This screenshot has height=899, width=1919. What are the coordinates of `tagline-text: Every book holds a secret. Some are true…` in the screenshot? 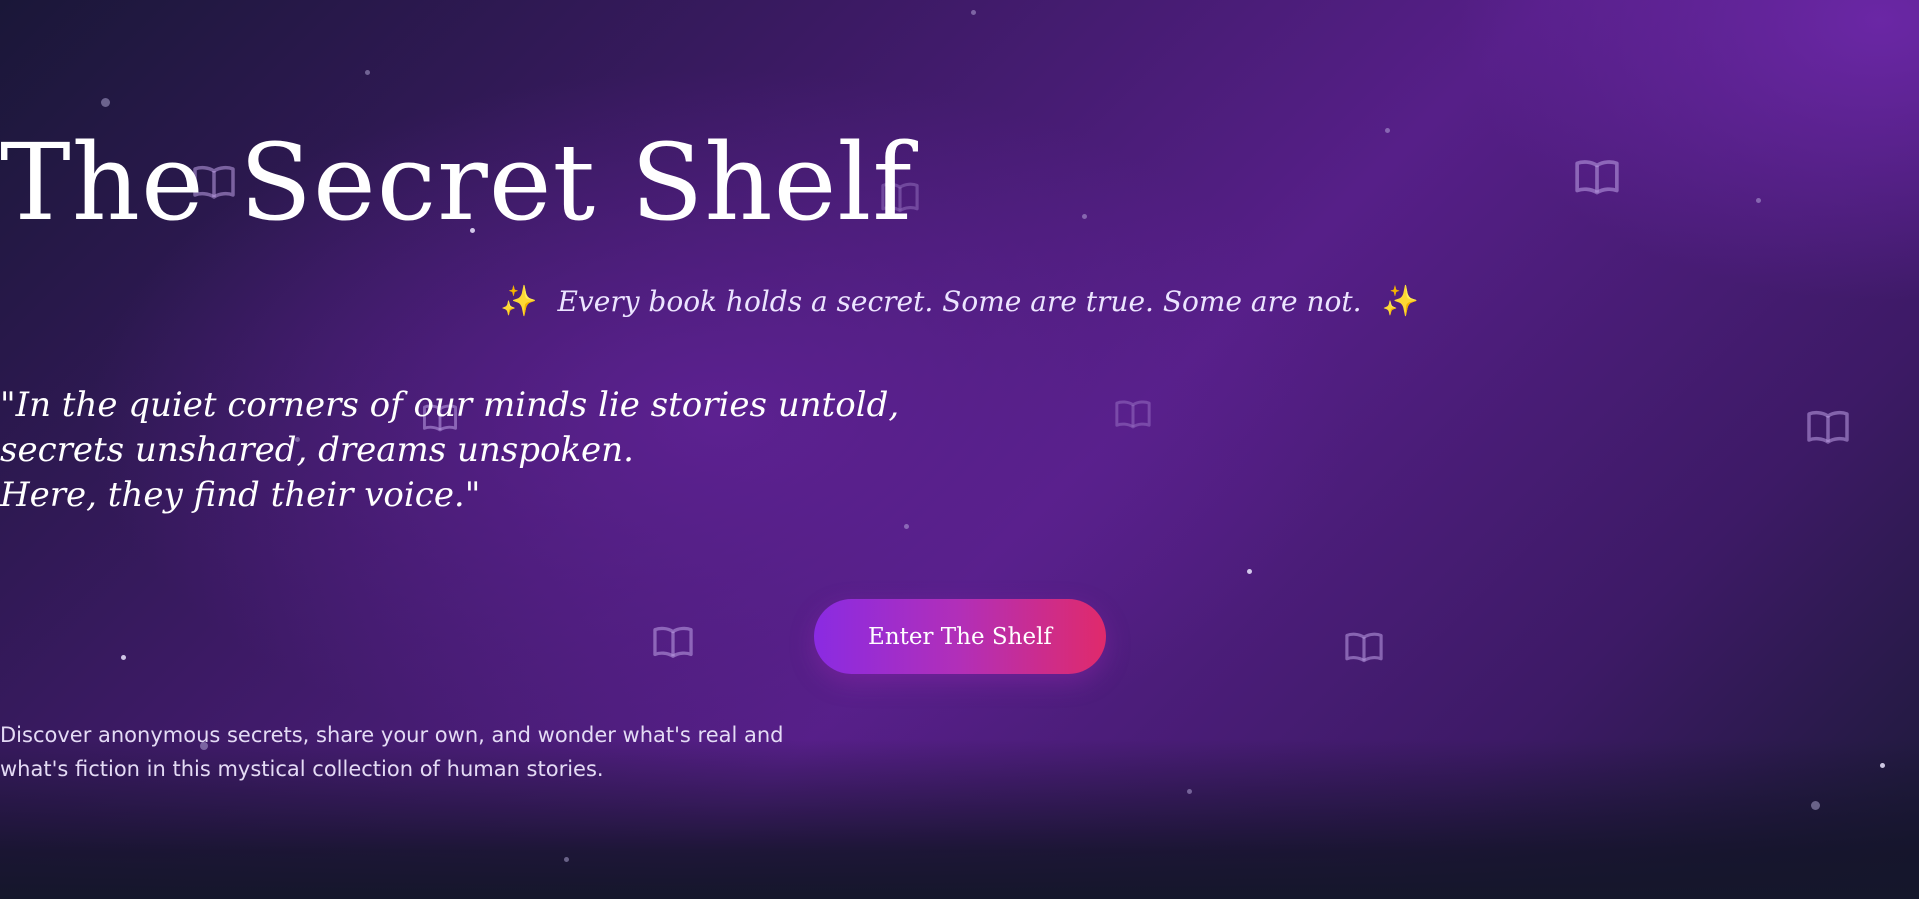 It's located at (959, 301).